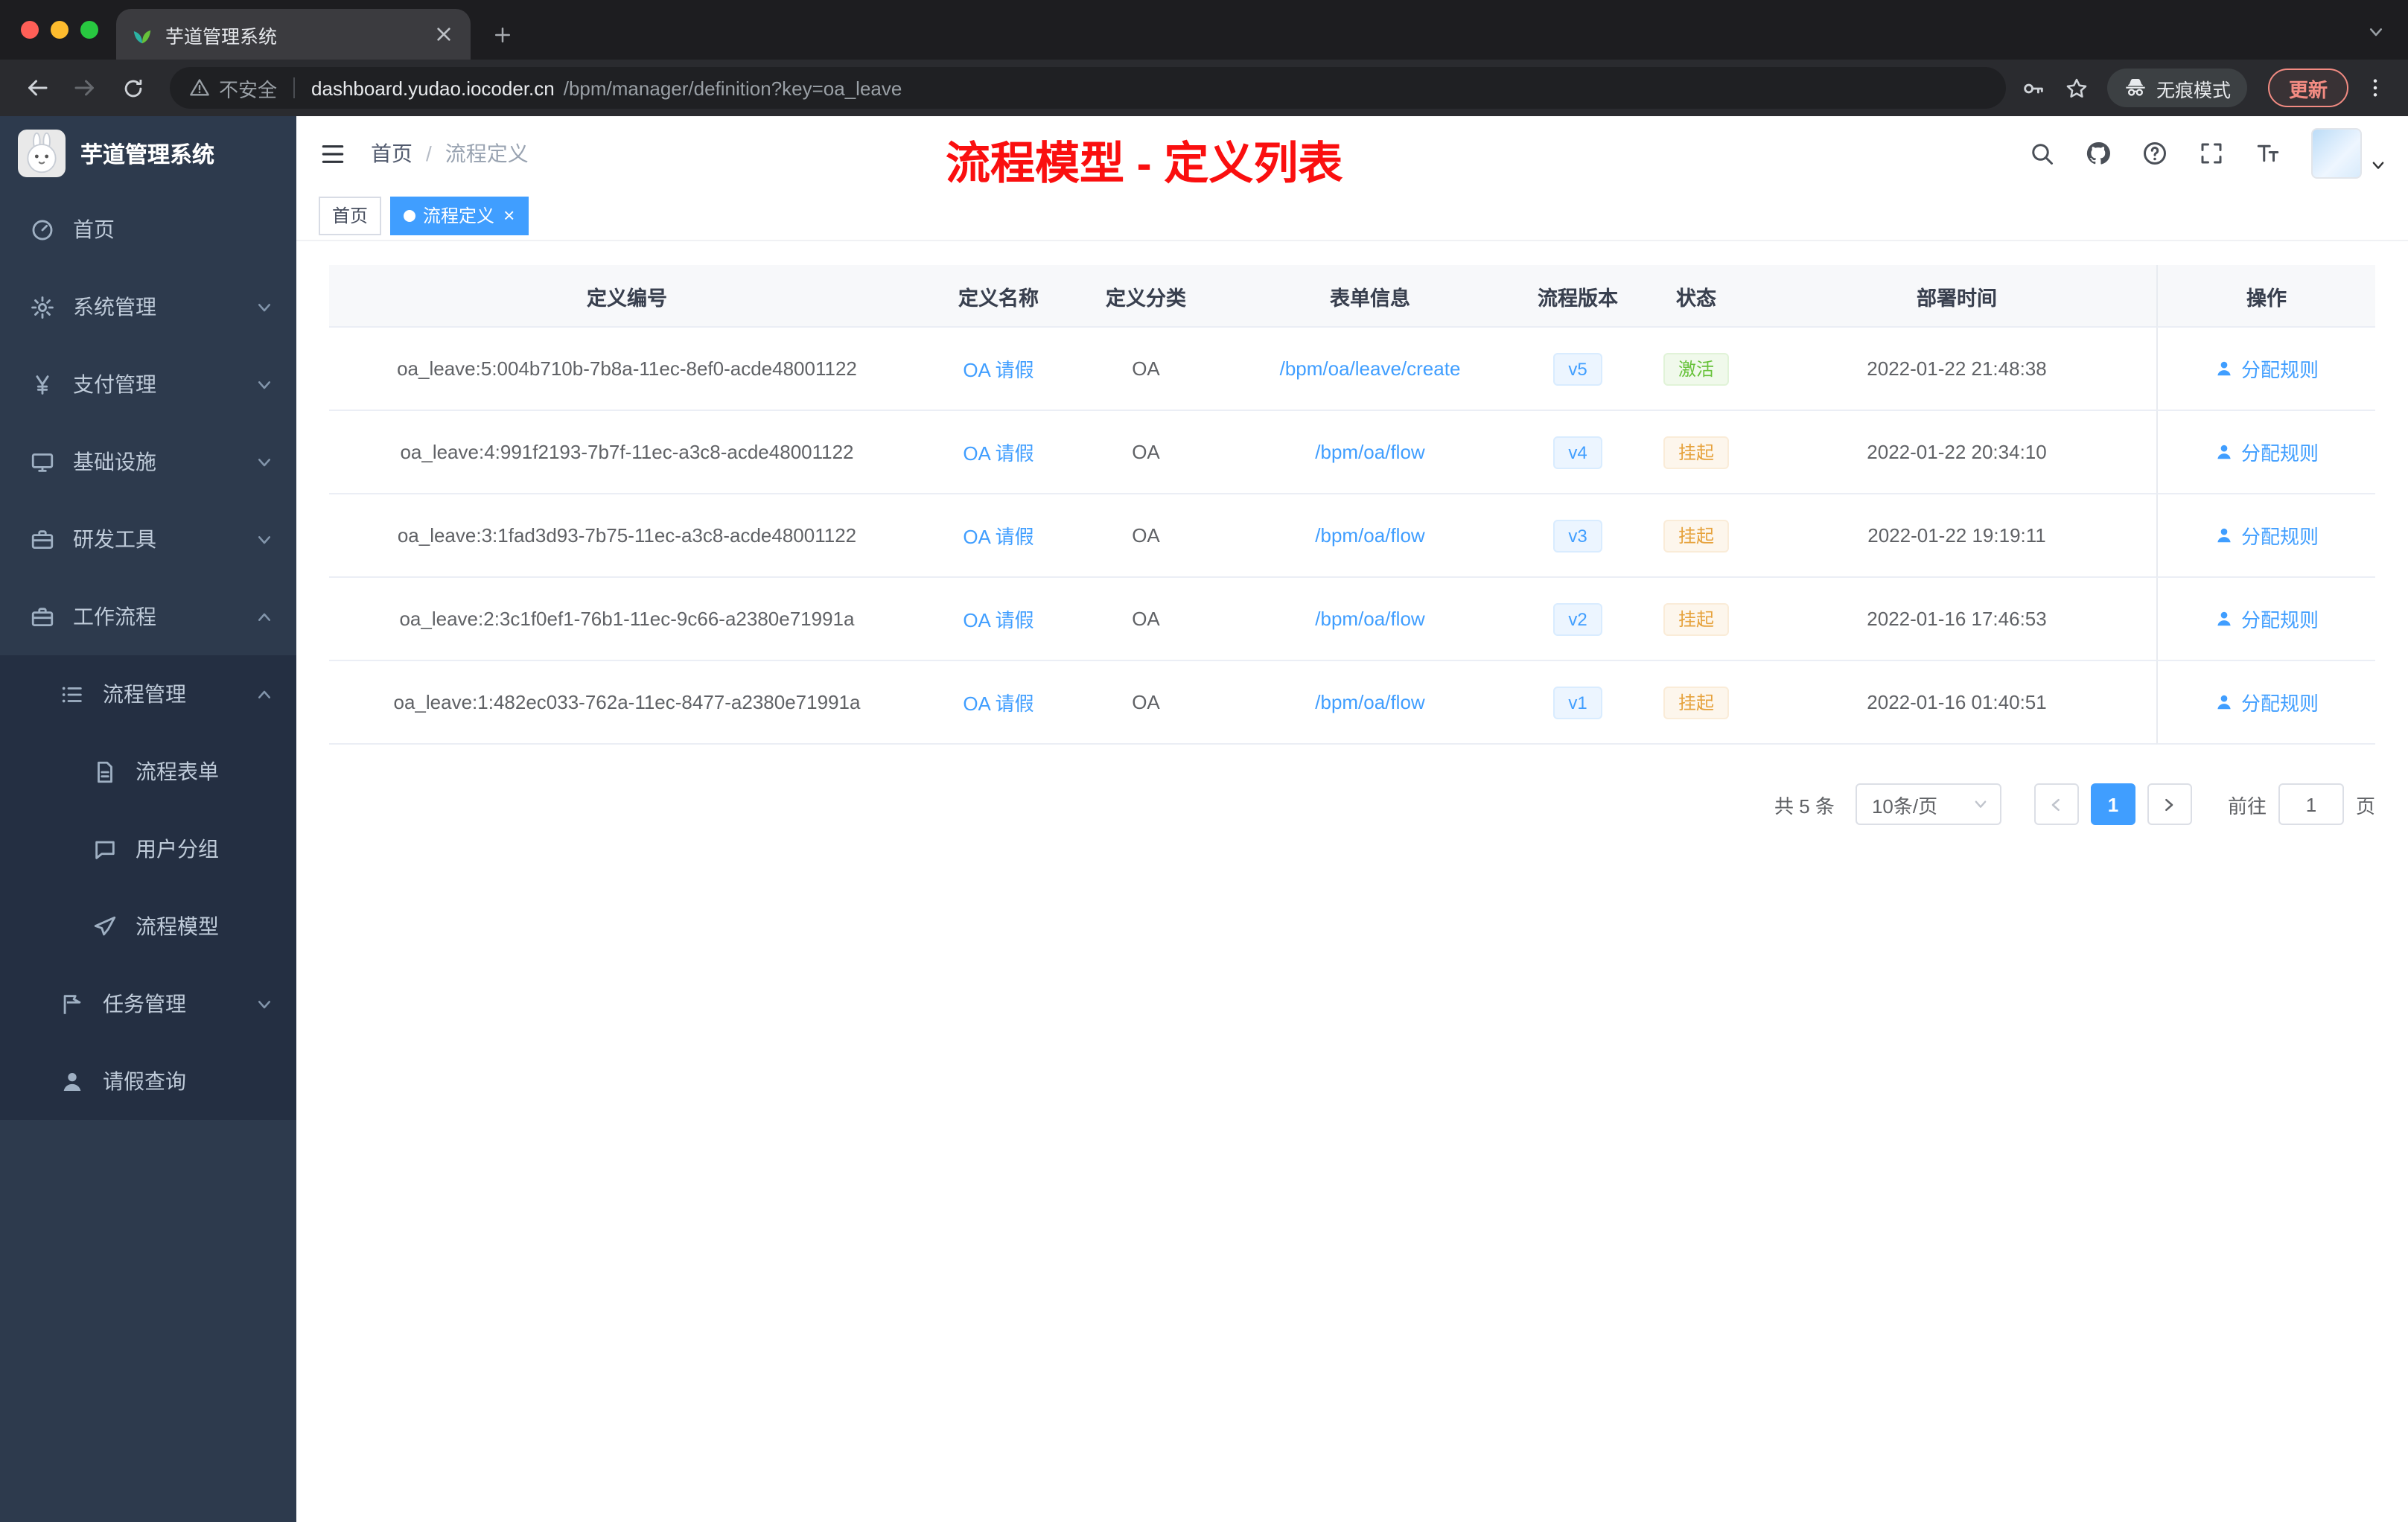 The width and height of the screenshot is (2408, 1522). Describe the element at coordinates (2336, 153) in the screenshot. I see `user-avatar` at that location.